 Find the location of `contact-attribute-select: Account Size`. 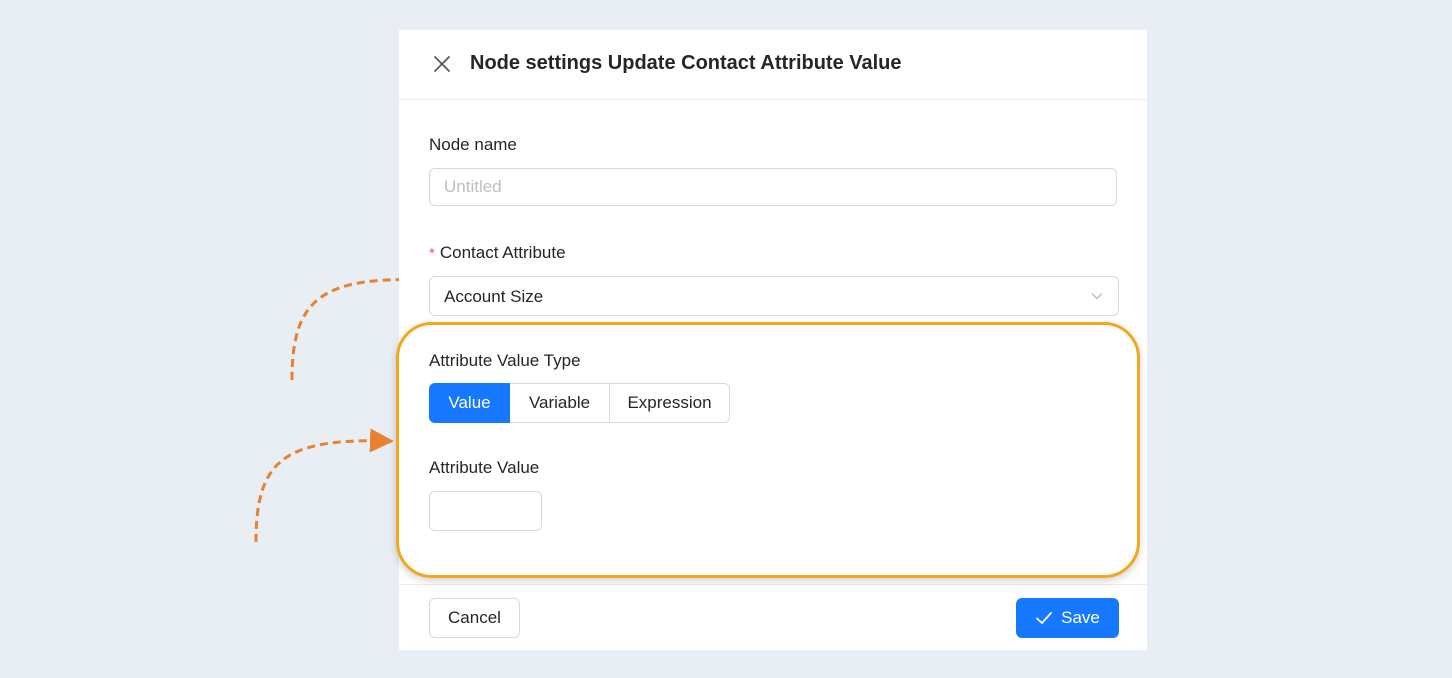

contact-attribute-select: Account Size is located at coordinates (774, 296).